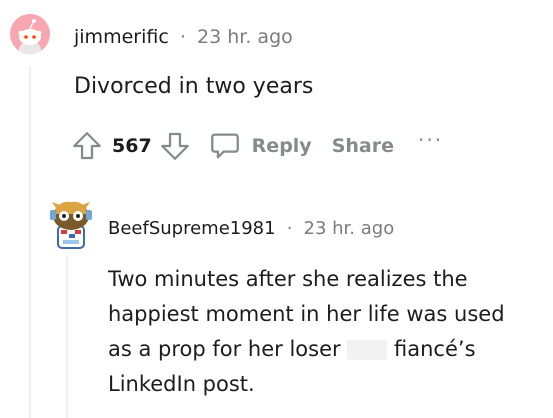  What do you see at coordinates (306, 314) in the screenshot?
I see `comment-line: happiest moment in her life was used` at bounding box center [306, 314].